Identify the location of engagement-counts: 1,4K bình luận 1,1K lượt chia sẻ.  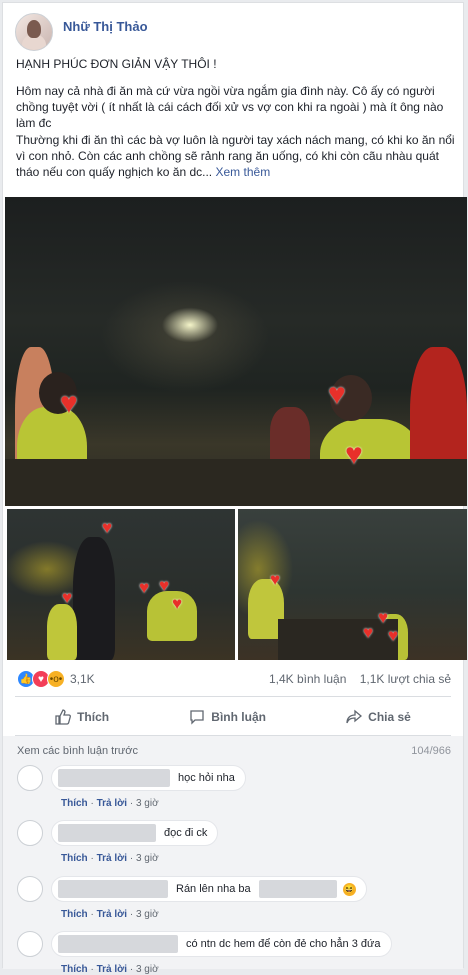
(360, 679).